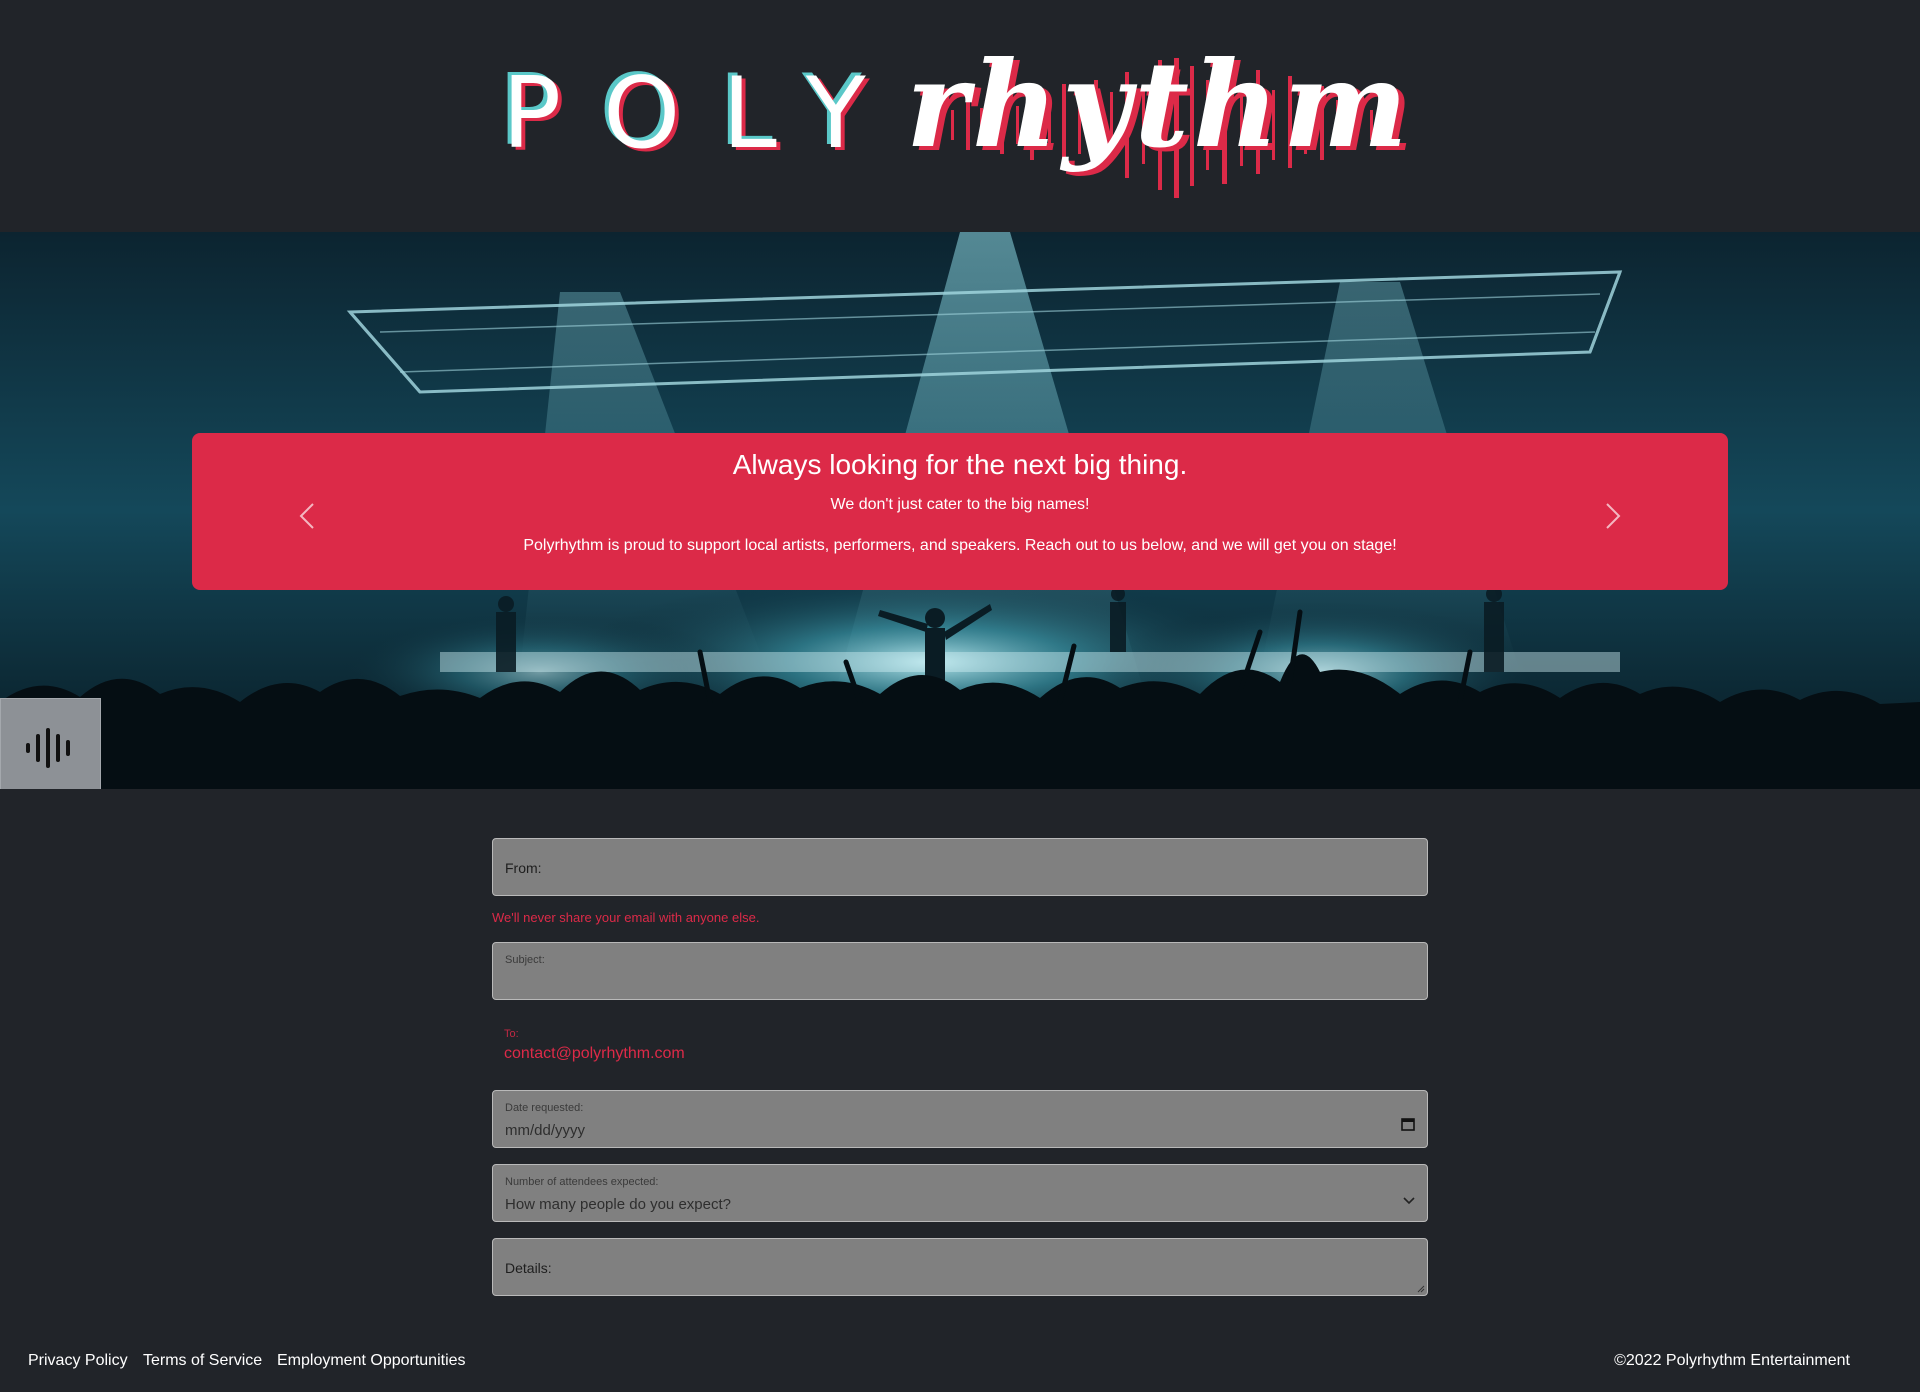  I want to click on to-email-value: contact@polyrhythm.com, so click(594, 1053).